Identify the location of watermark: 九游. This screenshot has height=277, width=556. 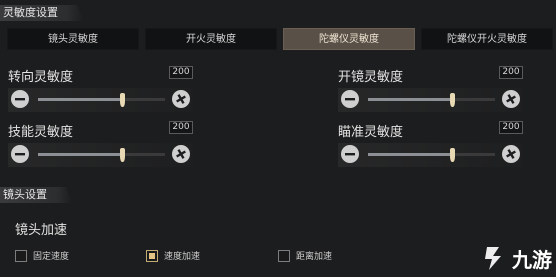
(515, 258).